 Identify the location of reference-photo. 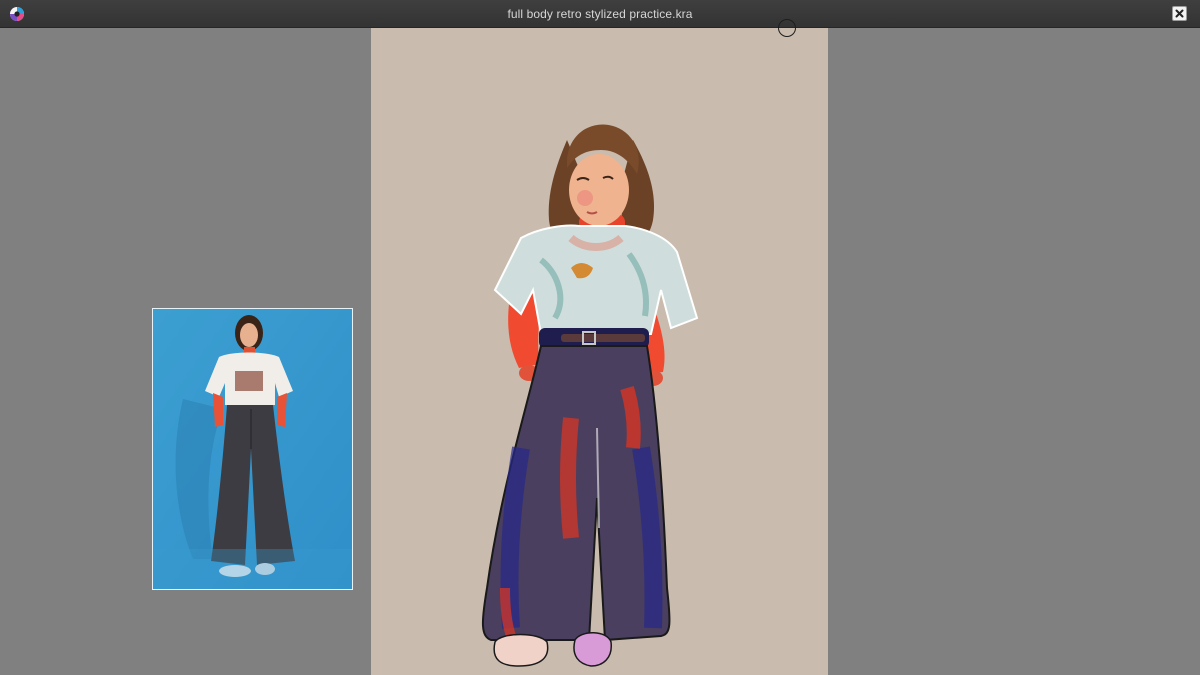
(252, 449).